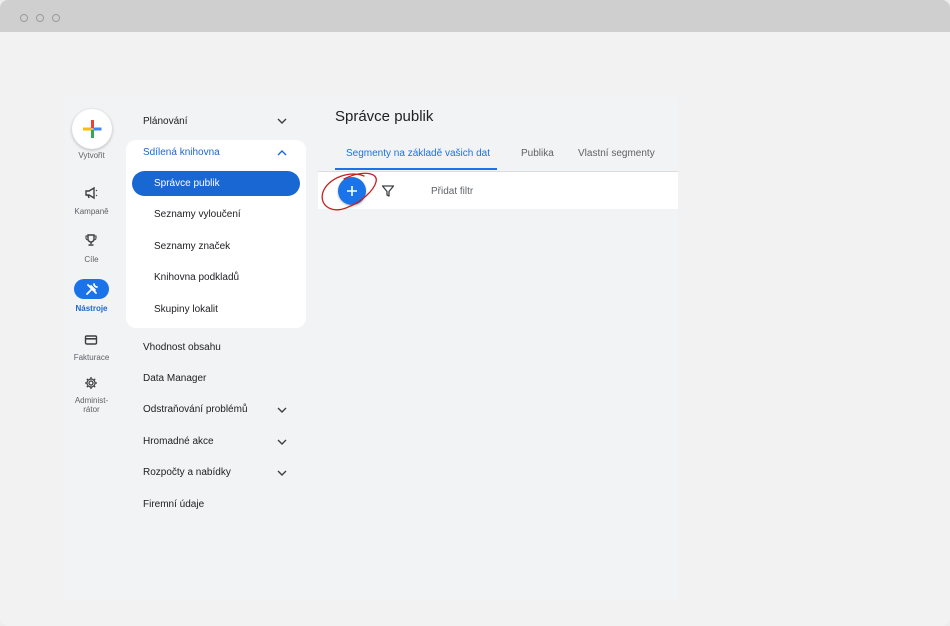 Image resolution: width=950 pixels, height=626 pixels. What do you see at coordinates (91, 155) in the screenshot?
I see `create-label: Vytvořit` at bounding box center [91, 155].